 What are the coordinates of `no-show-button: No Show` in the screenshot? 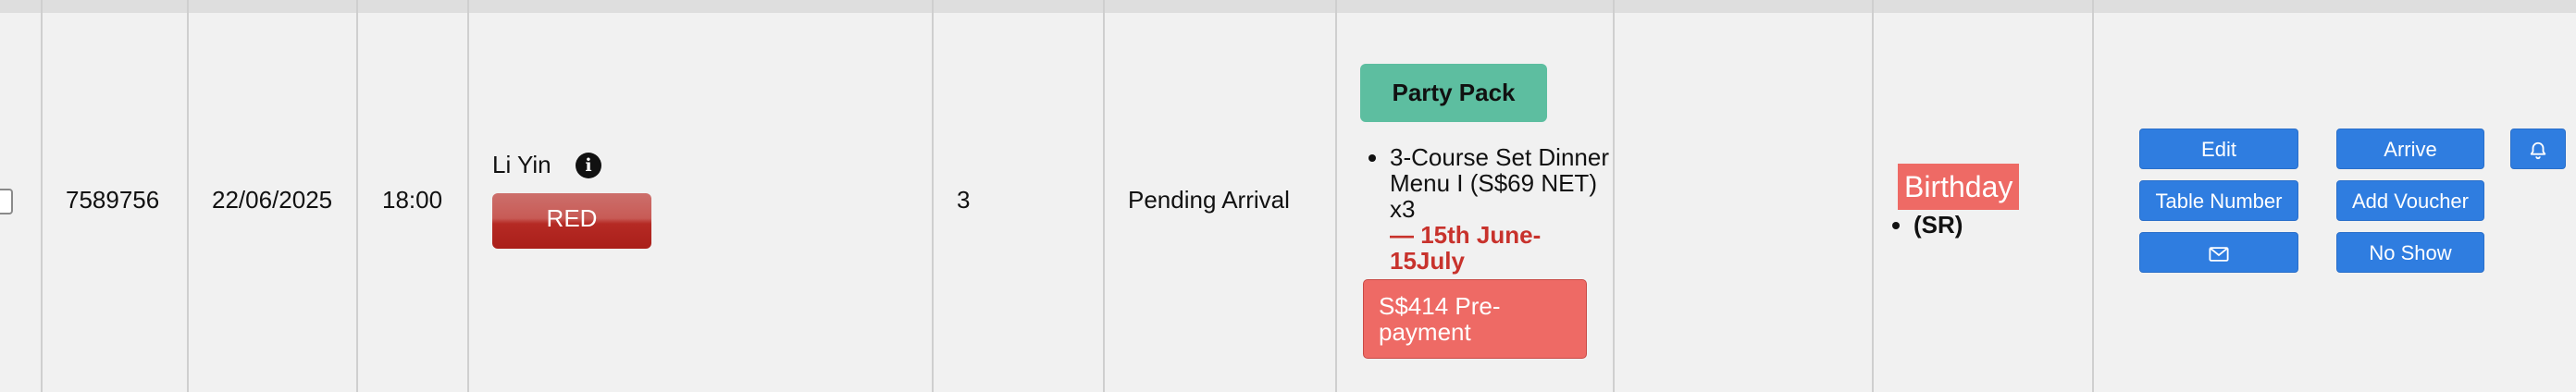 It's located at (2410, 253).